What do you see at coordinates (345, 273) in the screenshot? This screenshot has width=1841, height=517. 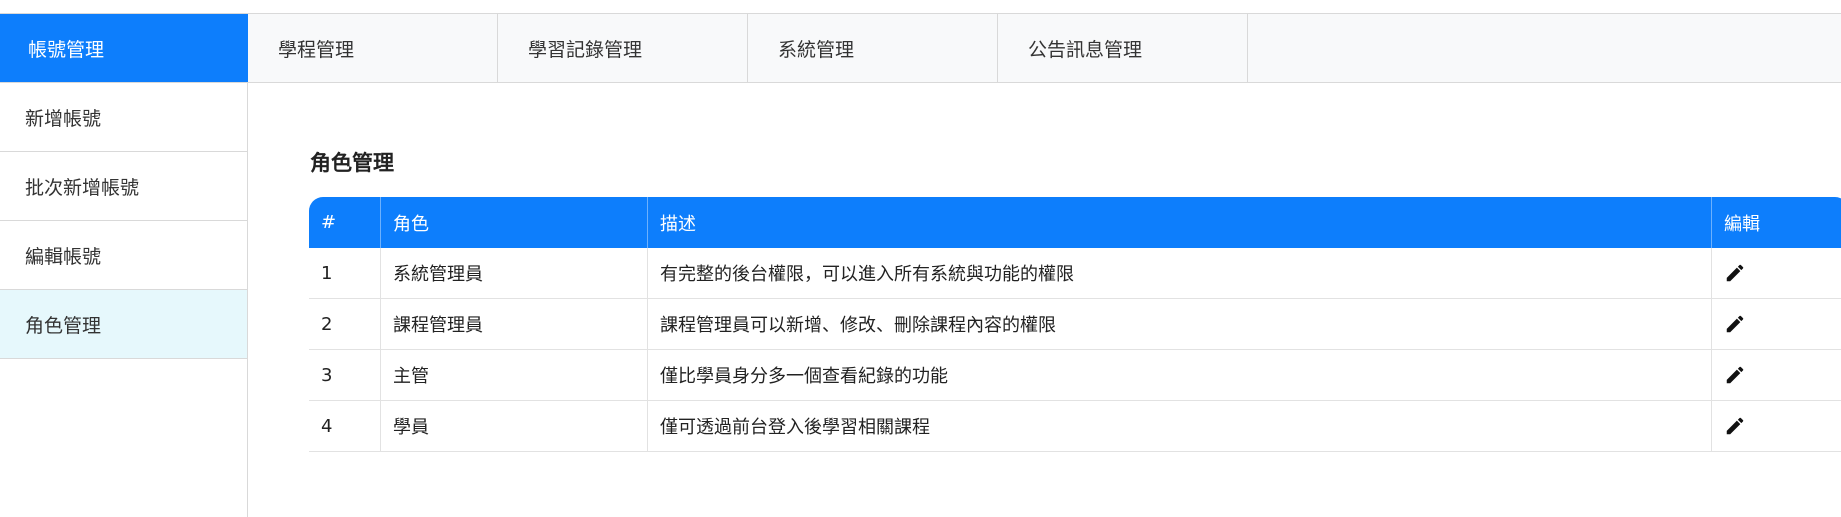 I see `row-number: 1` at bounding box center [345, 273].